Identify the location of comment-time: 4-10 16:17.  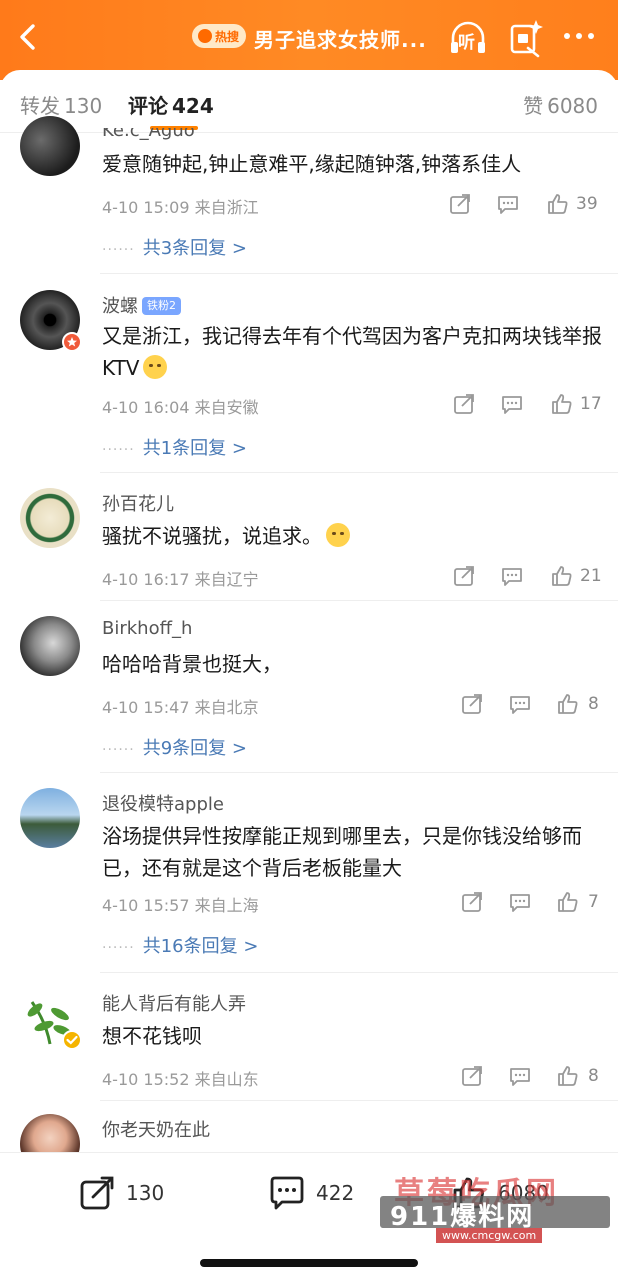
(146, 579).